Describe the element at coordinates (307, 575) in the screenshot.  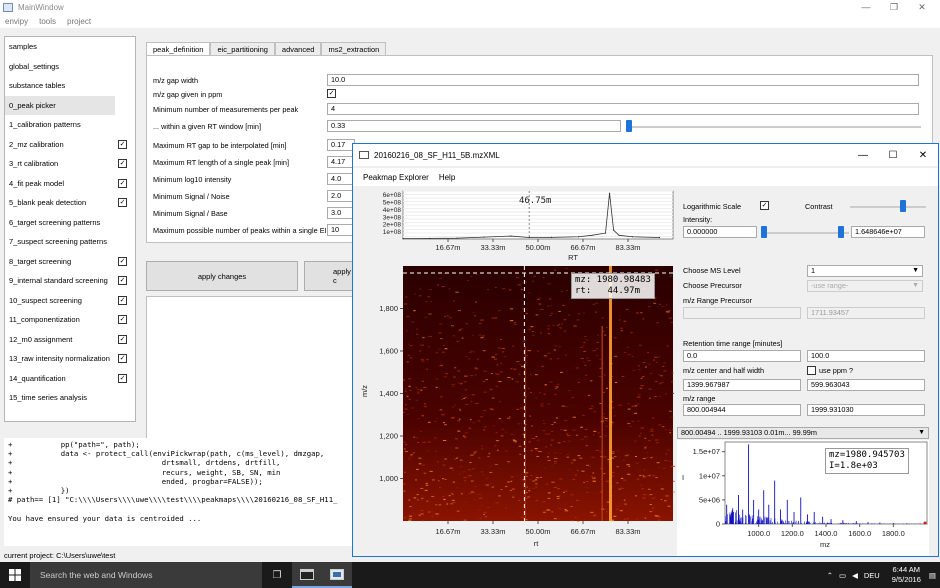
I see `taskbar-app-terminal-icon` at that location.